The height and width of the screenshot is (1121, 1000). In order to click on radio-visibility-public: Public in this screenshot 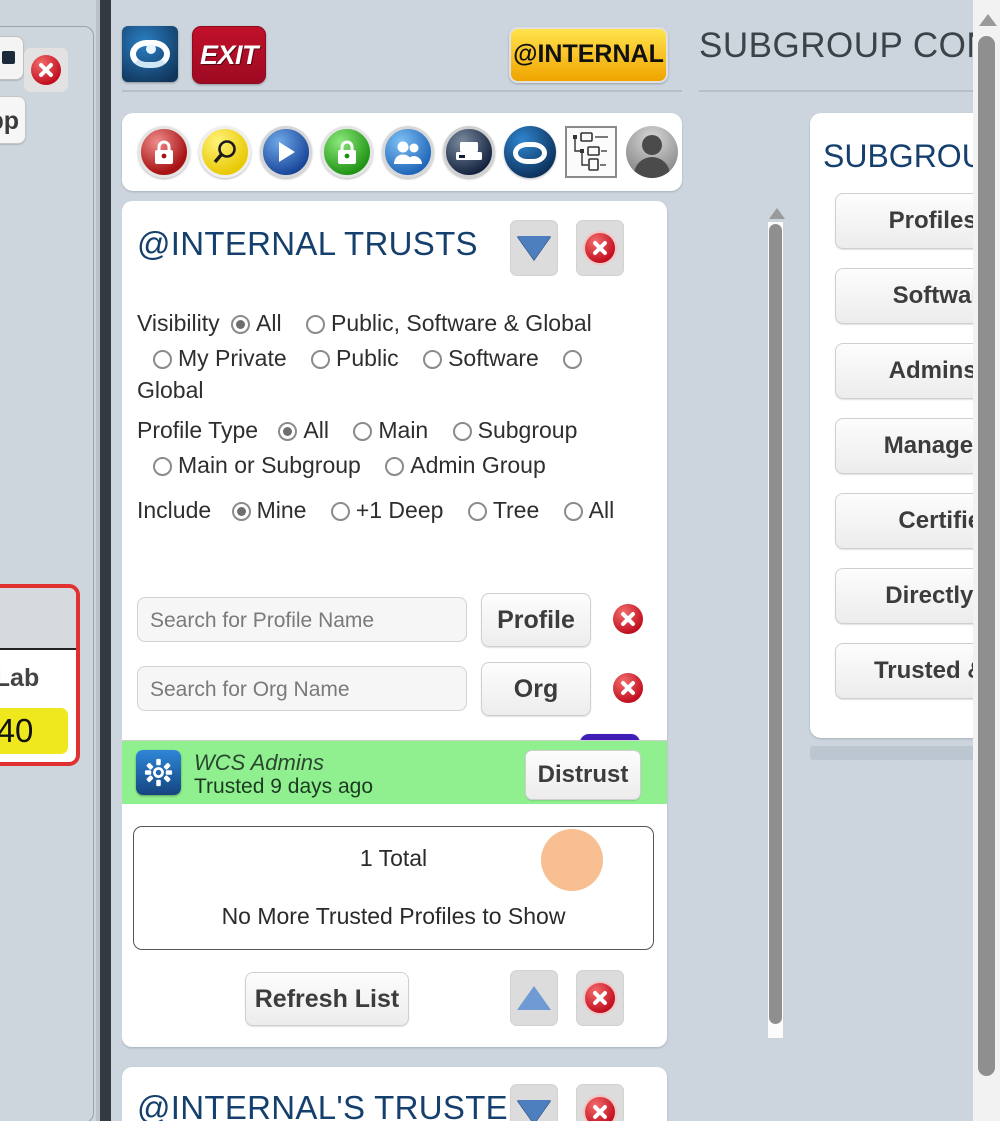, I will do `click(355, 358)`.